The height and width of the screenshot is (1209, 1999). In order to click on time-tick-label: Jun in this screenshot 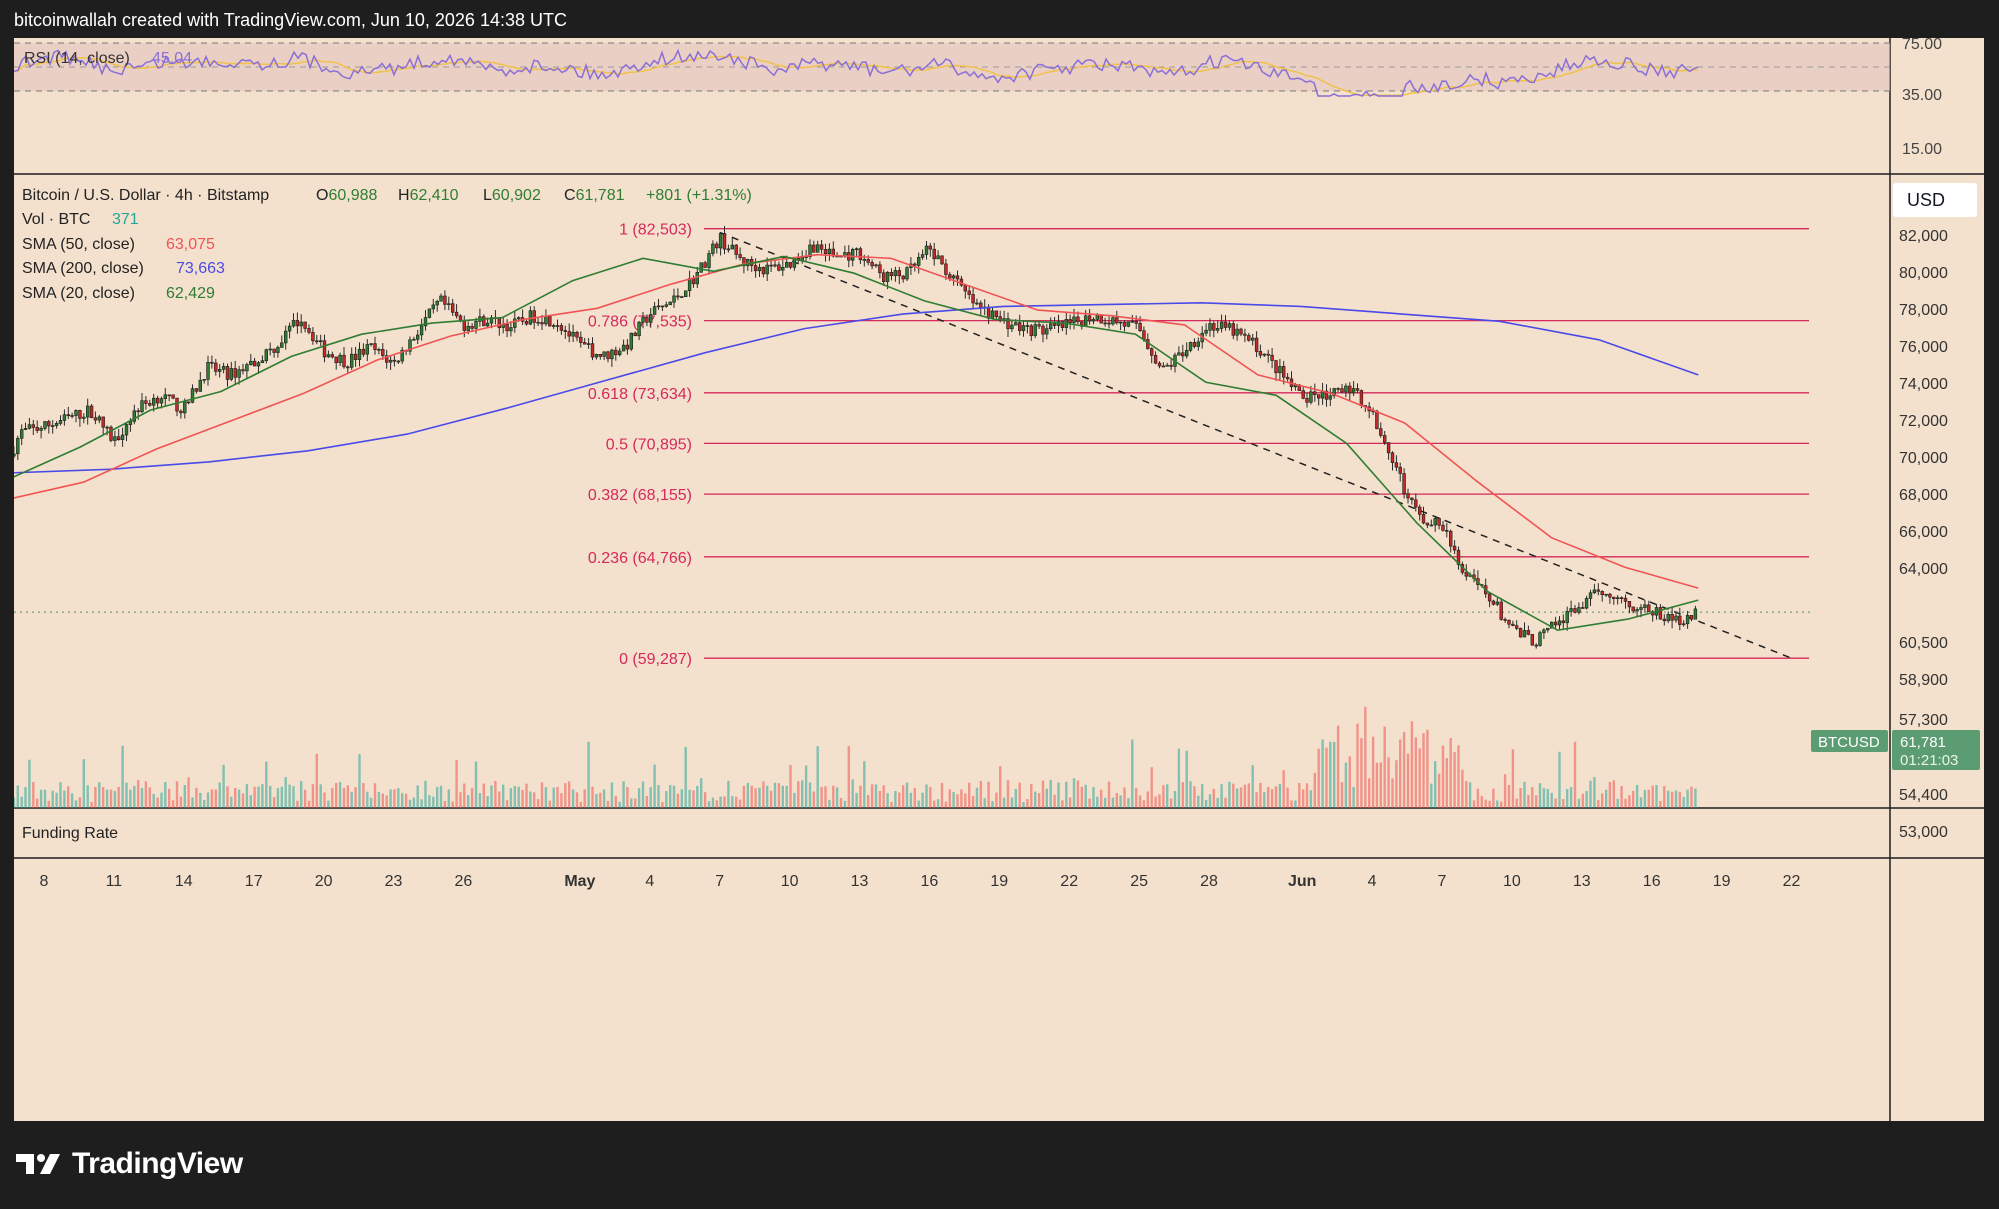, I will do `click(1302, 881)`.